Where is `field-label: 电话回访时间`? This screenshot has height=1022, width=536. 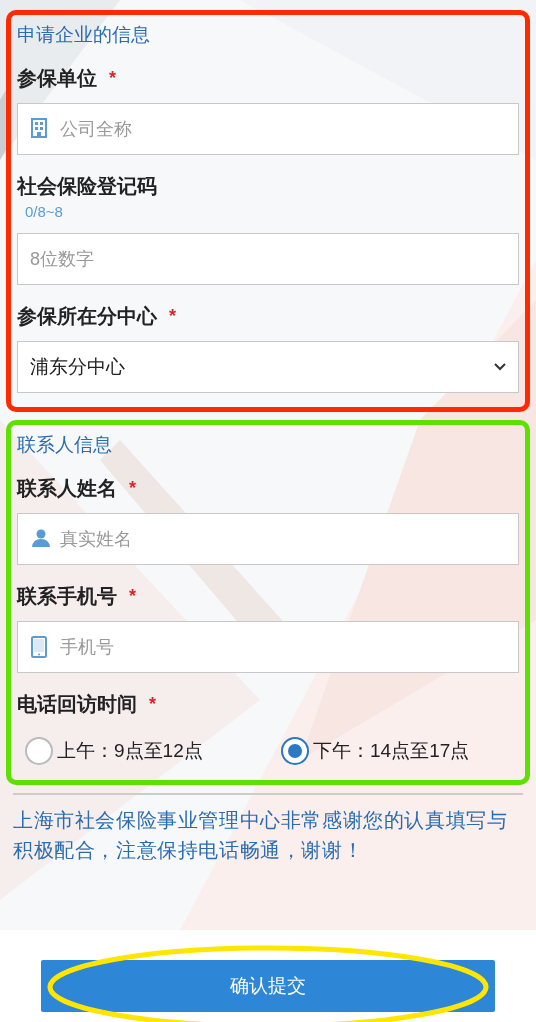
field-label: 电话回访时间 is located at coordinates (77, 704).